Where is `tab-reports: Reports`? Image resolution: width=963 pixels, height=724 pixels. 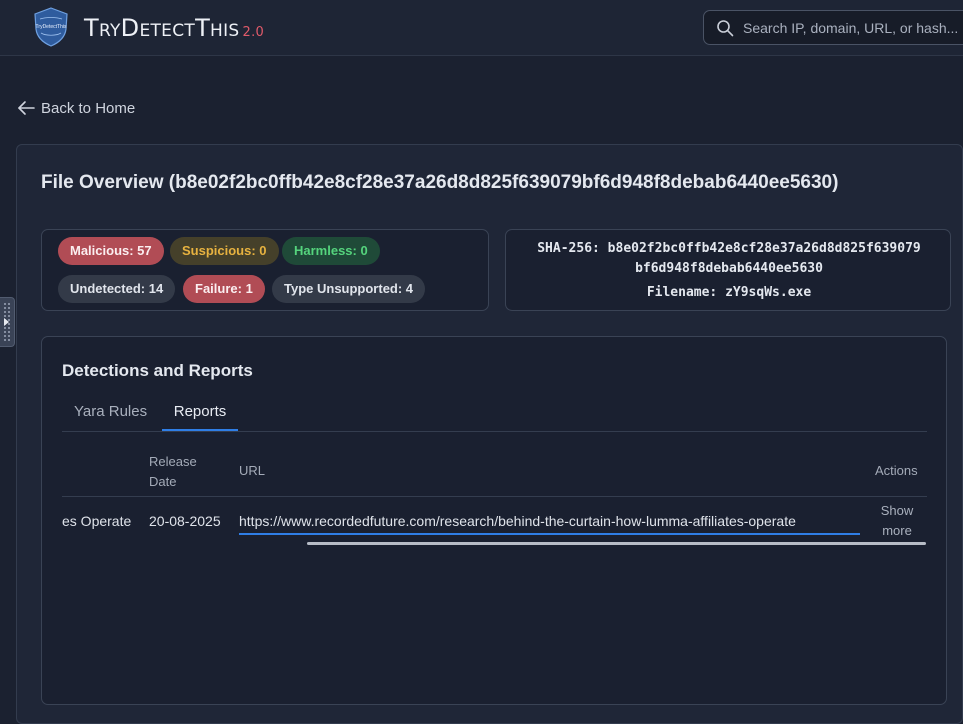
tab-reports: Reports is located at coordinates (200, 417).